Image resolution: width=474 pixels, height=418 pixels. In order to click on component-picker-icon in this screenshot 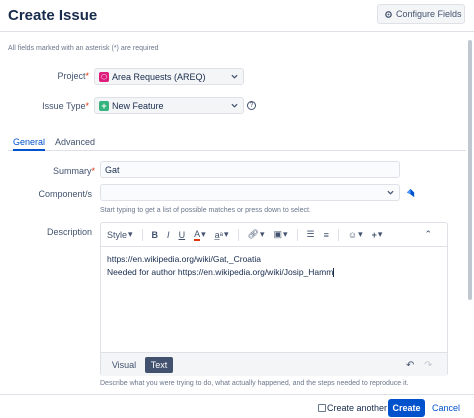, I will do `click(410, 192)`.